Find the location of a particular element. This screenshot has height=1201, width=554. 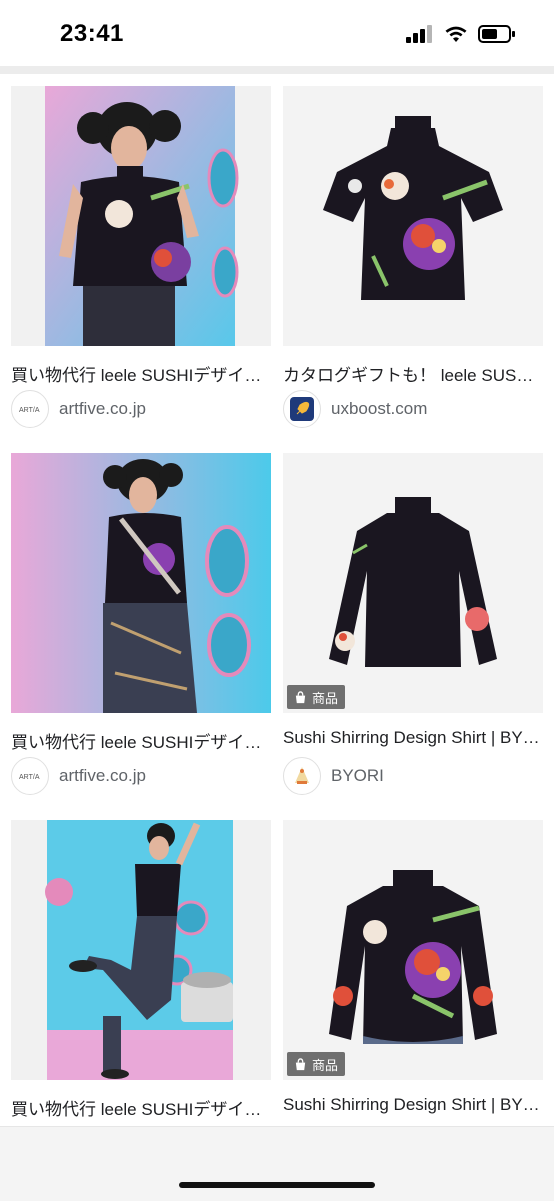

result-source: uxboost.com is located at coordinates (355, 409).